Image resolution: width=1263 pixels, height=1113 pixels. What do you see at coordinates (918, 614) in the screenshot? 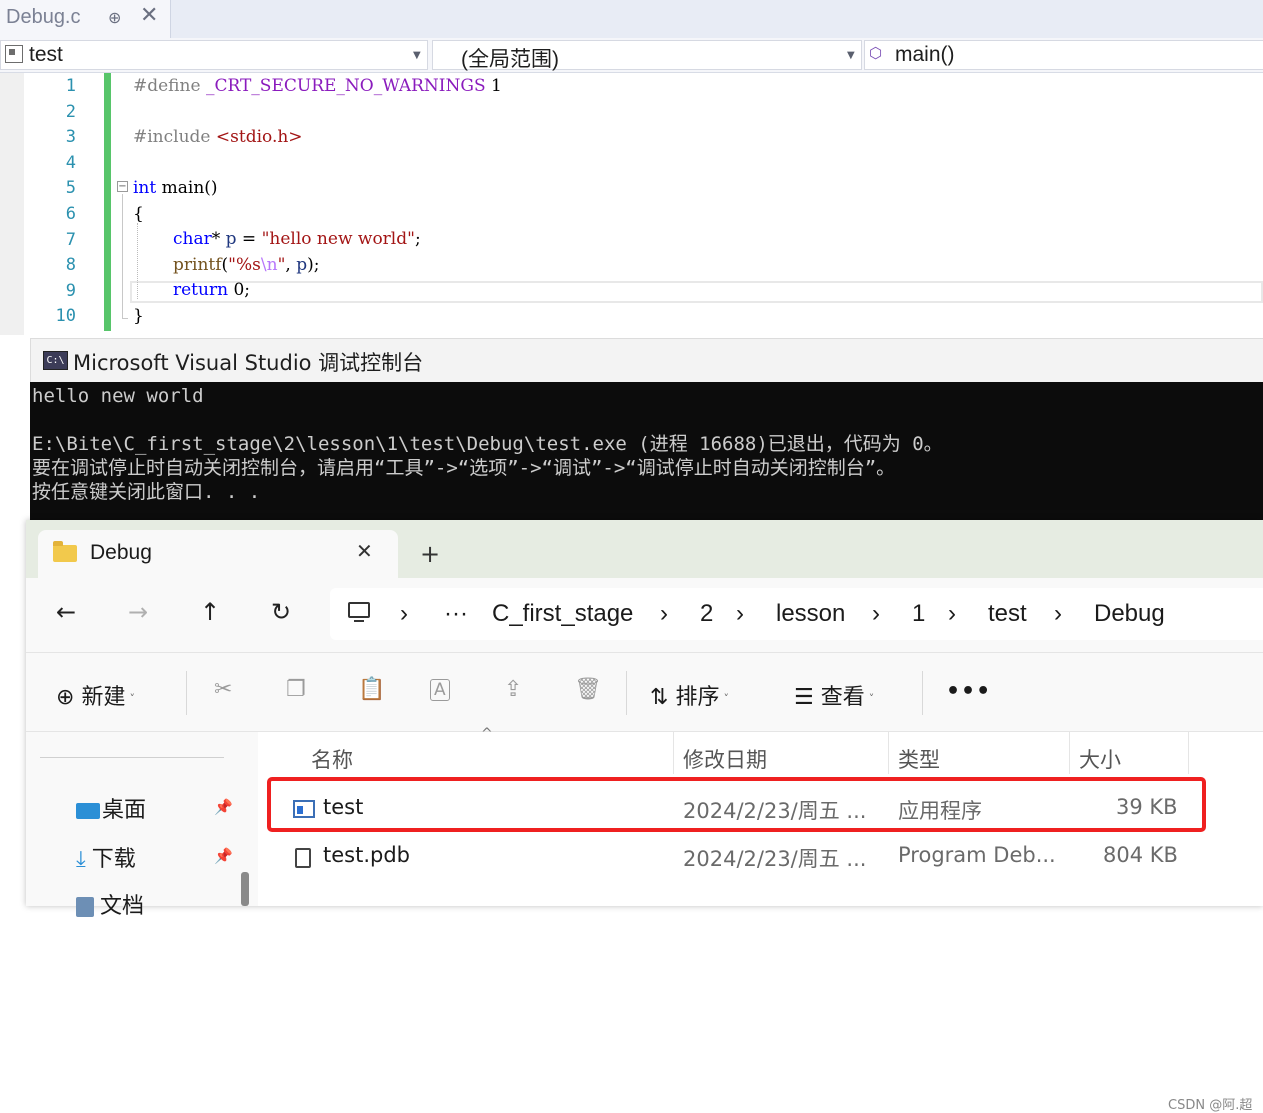
I see `breadcrumb-item: 1` at bounding box center [918, 614].